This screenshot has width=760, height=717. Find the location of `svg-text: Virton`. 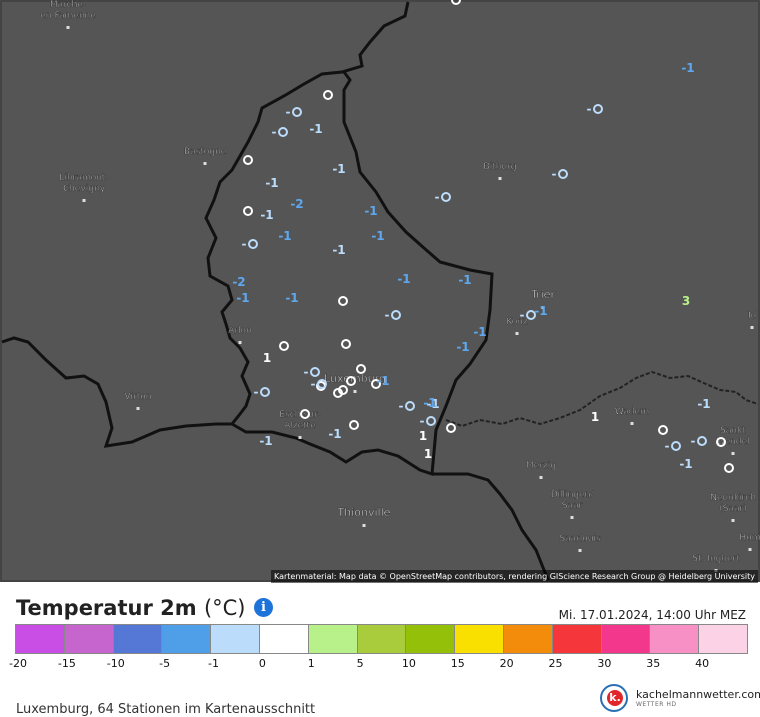

svg-text: Virton is located at coordinates (138, 397).